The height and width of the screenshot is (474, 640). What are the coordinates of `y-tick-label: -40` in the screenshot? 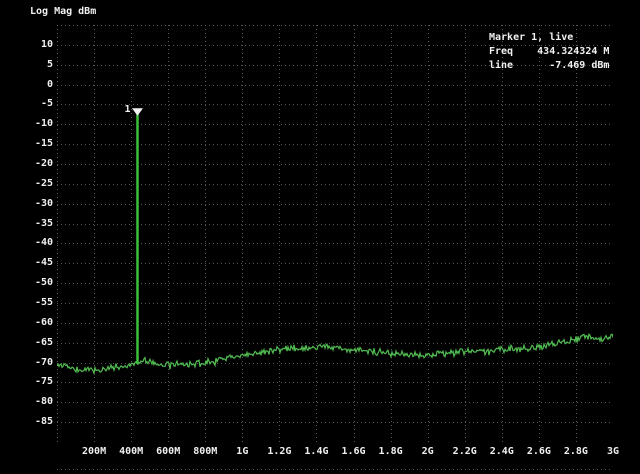 It's located at (43, 243).